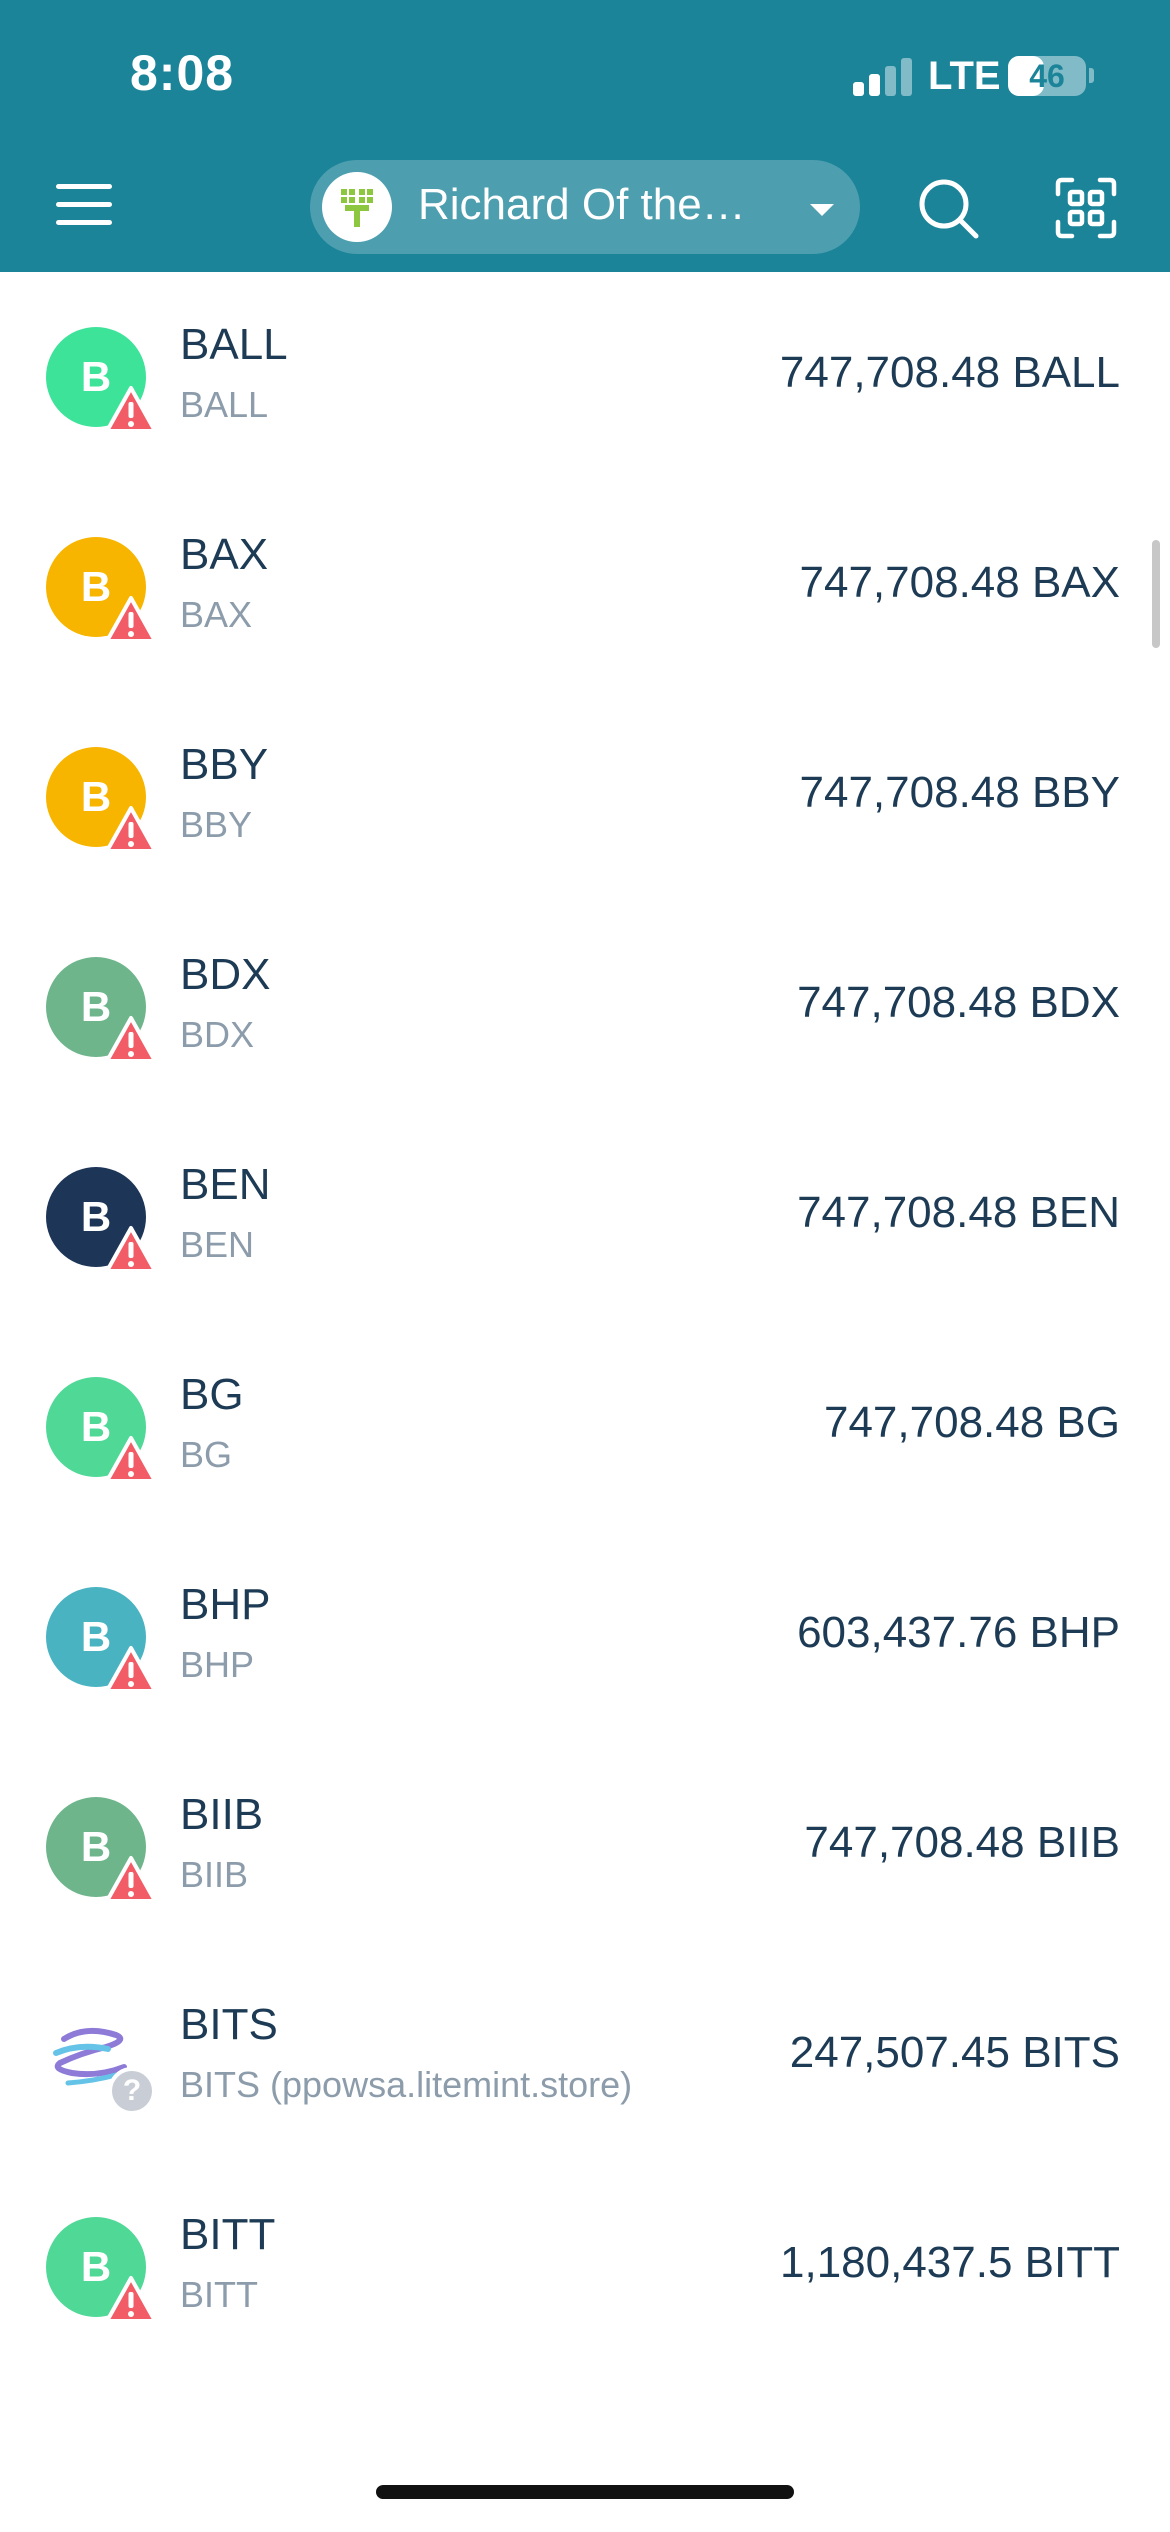 This screenshot has height=2532, width=1170. What do you see at coordinates (954, 2052) in the screenshot?
I see `asset-balance: 247,507.45 BITS` at bounding box center [954, 2052].